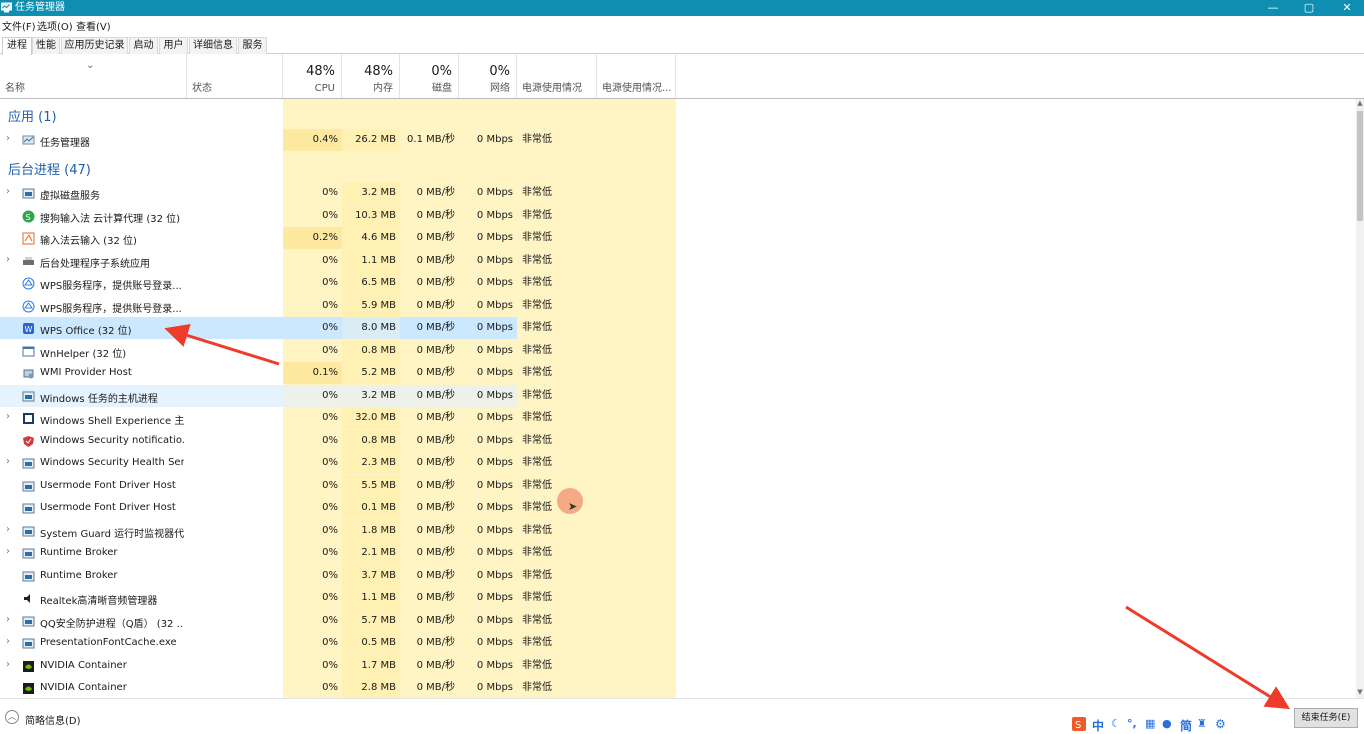 This screenshot has height=734, width=1364. I want to click on title-bar: 任务管理器 — ▢ ✕, so click(682, 8).